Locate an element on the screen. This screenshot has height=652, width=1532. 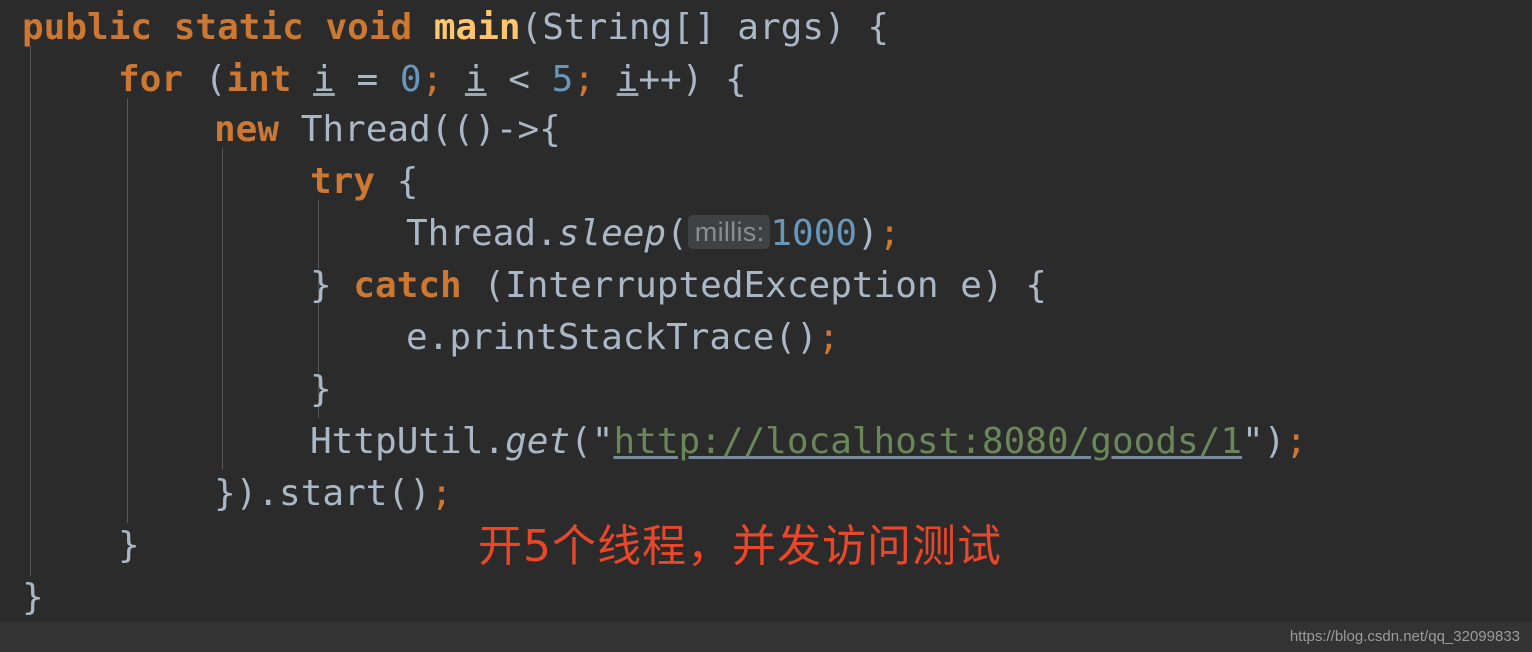
token-method-name-main: main is located at coordinates (477, 27).